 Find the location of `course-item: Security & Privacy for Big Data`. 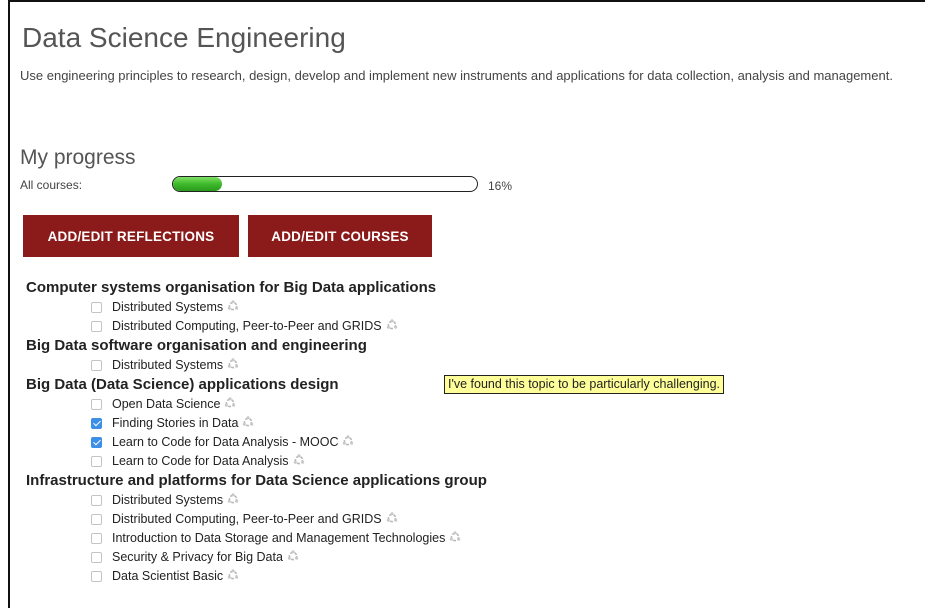

course-item: Security & Privacy for Big Data is located at coordinates (256, 557).